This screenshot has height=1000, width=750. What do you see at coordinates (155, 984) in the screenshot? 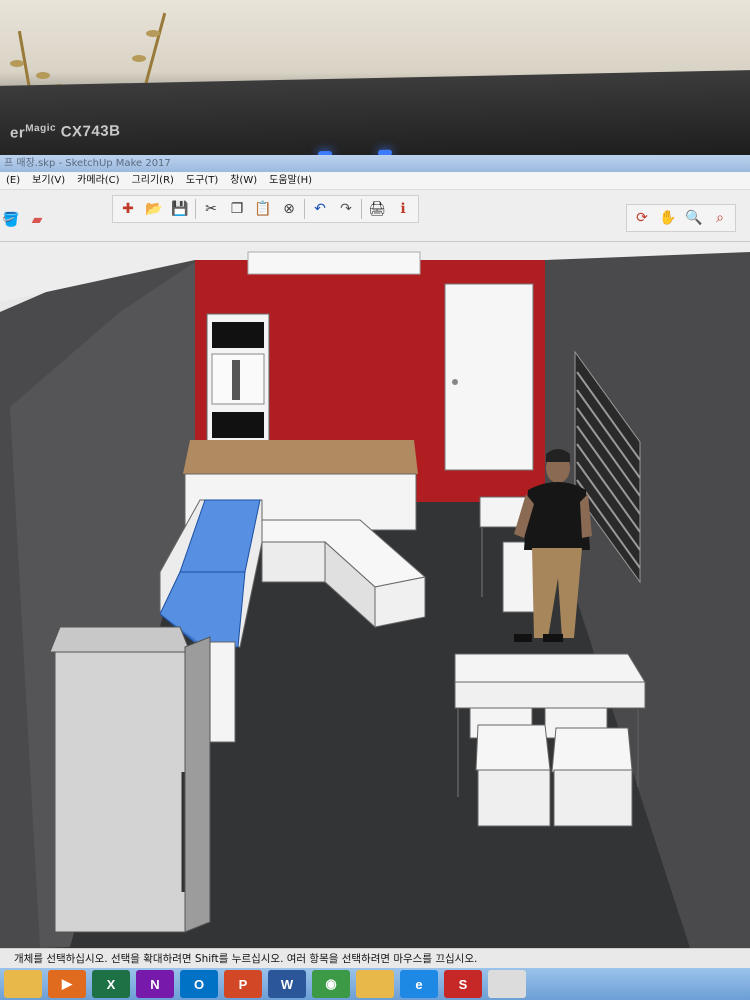
I see `onenote-icon: N` at bounding box center [155, 984].